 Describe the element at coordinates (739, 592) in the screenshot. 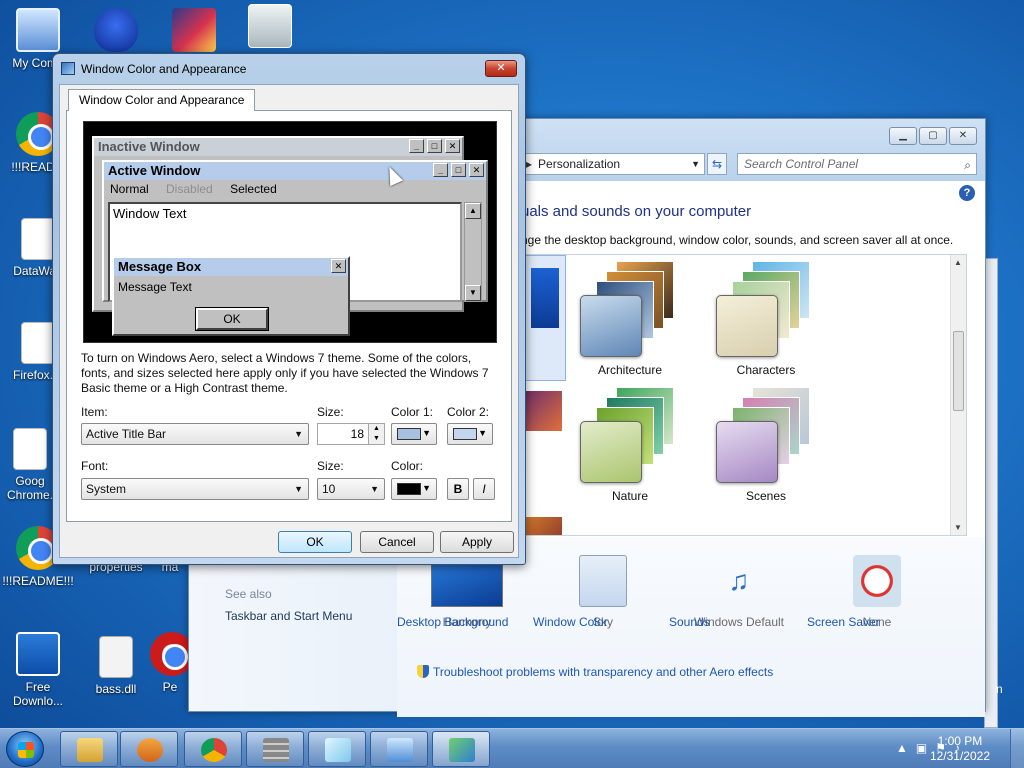

I see `sounds-item: ♫ Sounds Windows Default` at that location.